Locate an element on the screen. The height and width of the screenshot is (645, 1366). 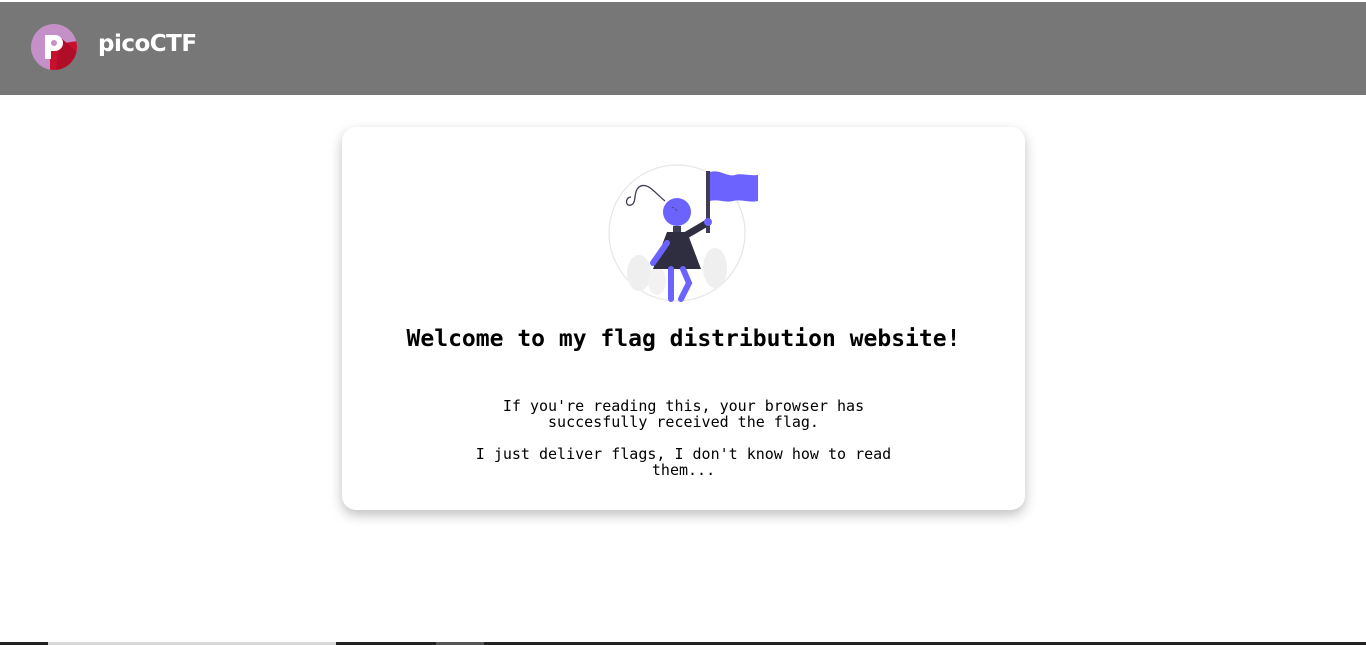
picoctf-logo-icon is located at coordinates (54, 47).